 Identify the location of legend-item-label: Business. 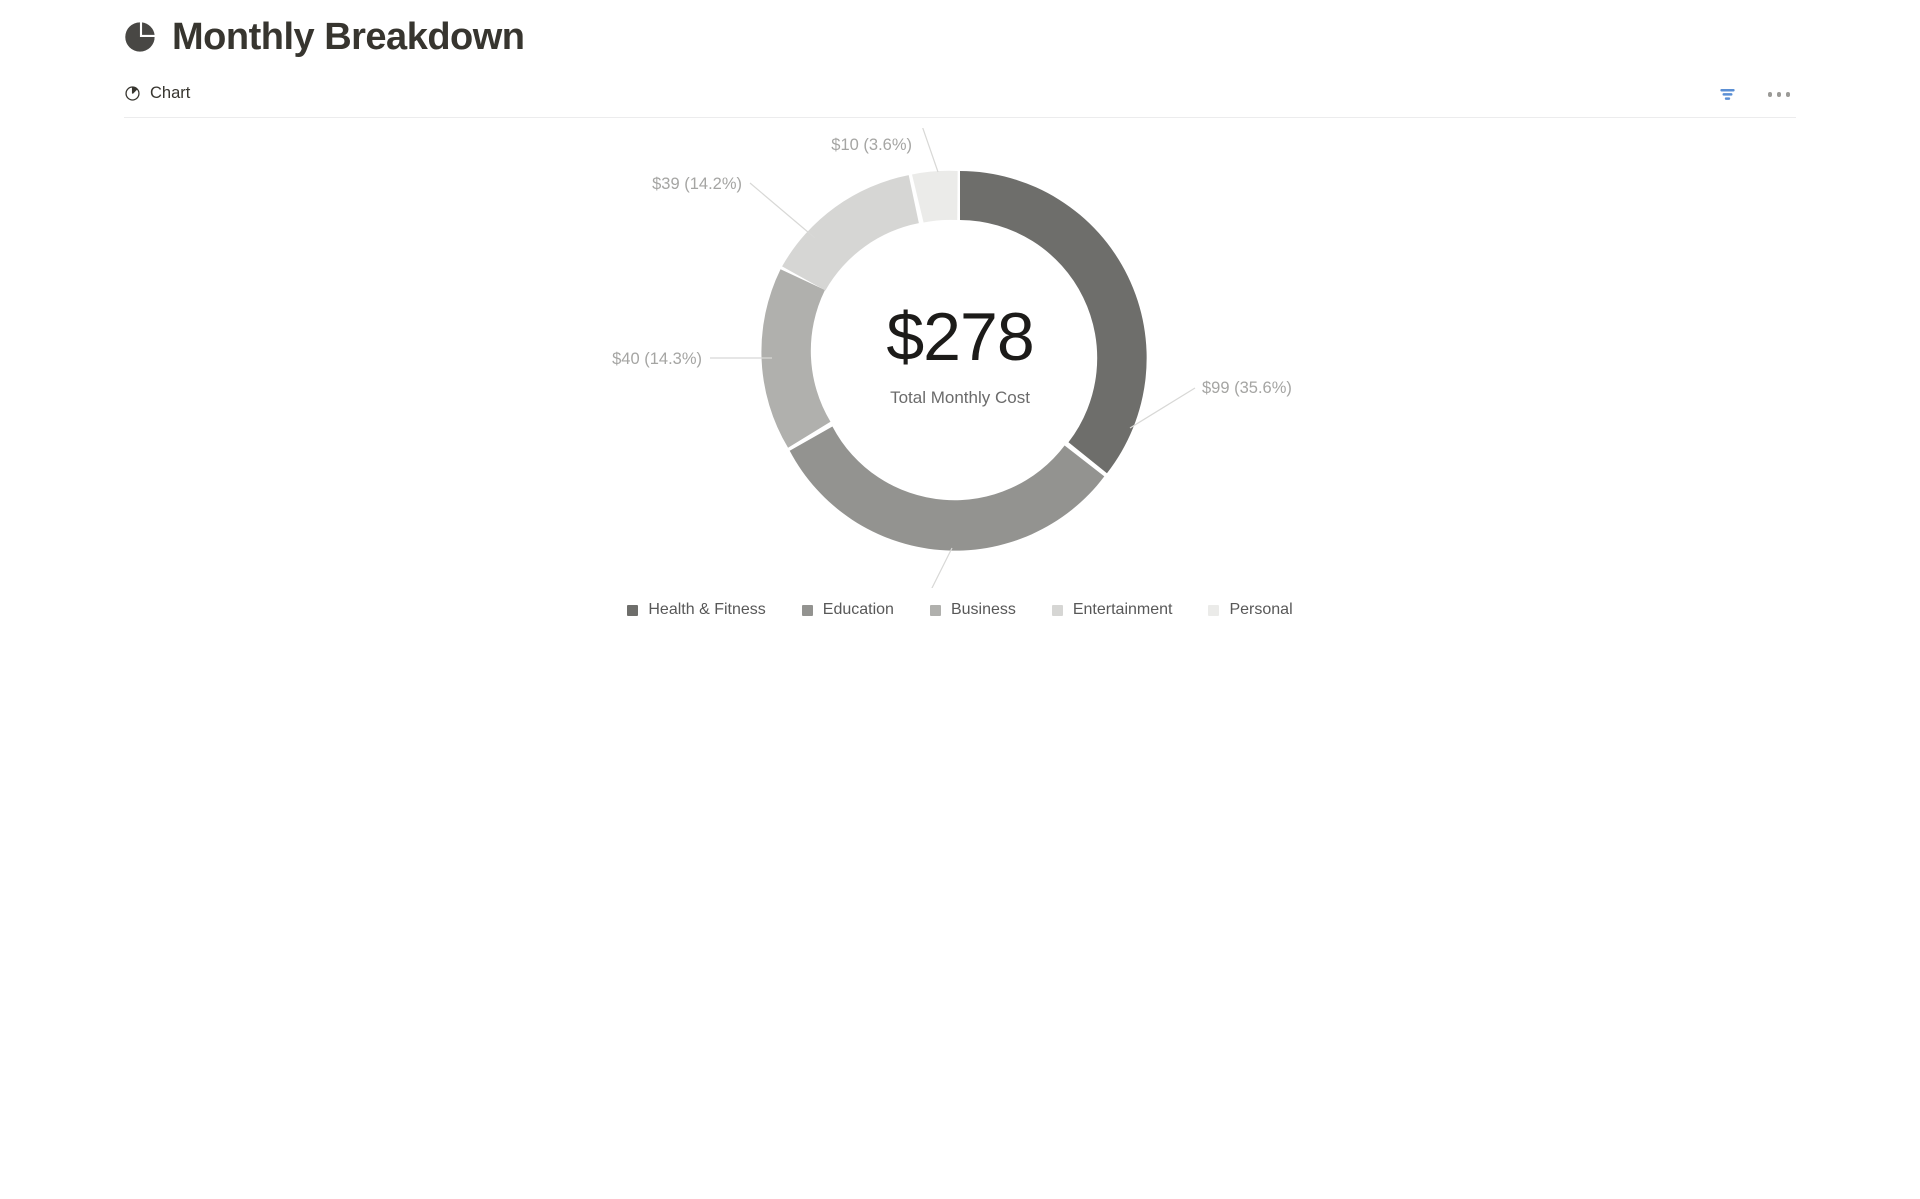
(983, 609).